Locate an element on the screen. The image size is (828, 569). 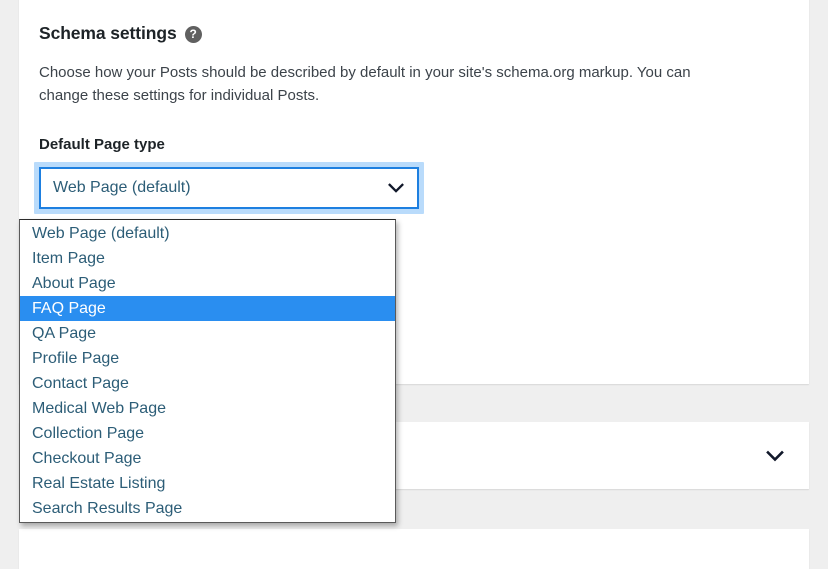
option-item: Medical Web Page is located at coordinates (207, 408).